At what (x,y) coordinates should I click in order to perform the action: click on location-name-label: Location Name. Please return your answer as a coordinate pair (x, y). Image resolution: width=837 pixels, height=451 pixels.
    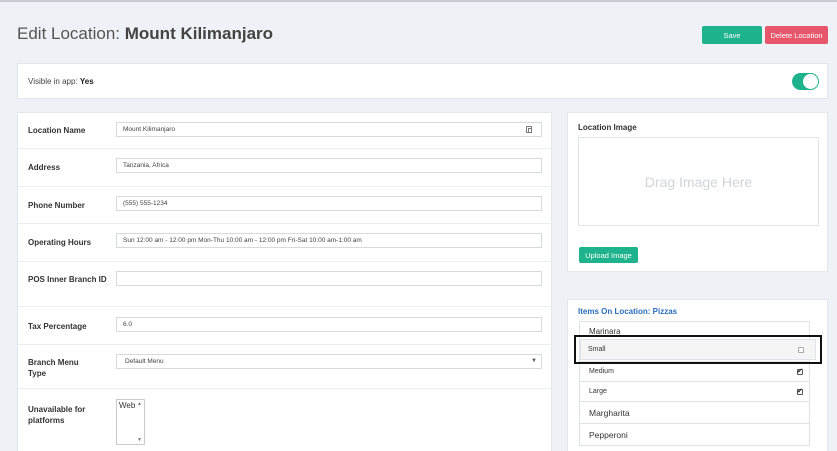
    Looking at the image, I should click on (57, 130).